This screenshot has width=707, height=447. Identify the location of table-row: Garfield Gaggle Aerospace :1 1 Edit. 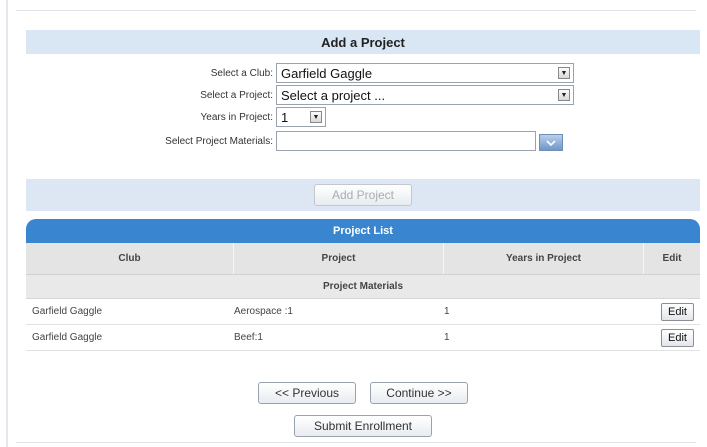
(363, 312).